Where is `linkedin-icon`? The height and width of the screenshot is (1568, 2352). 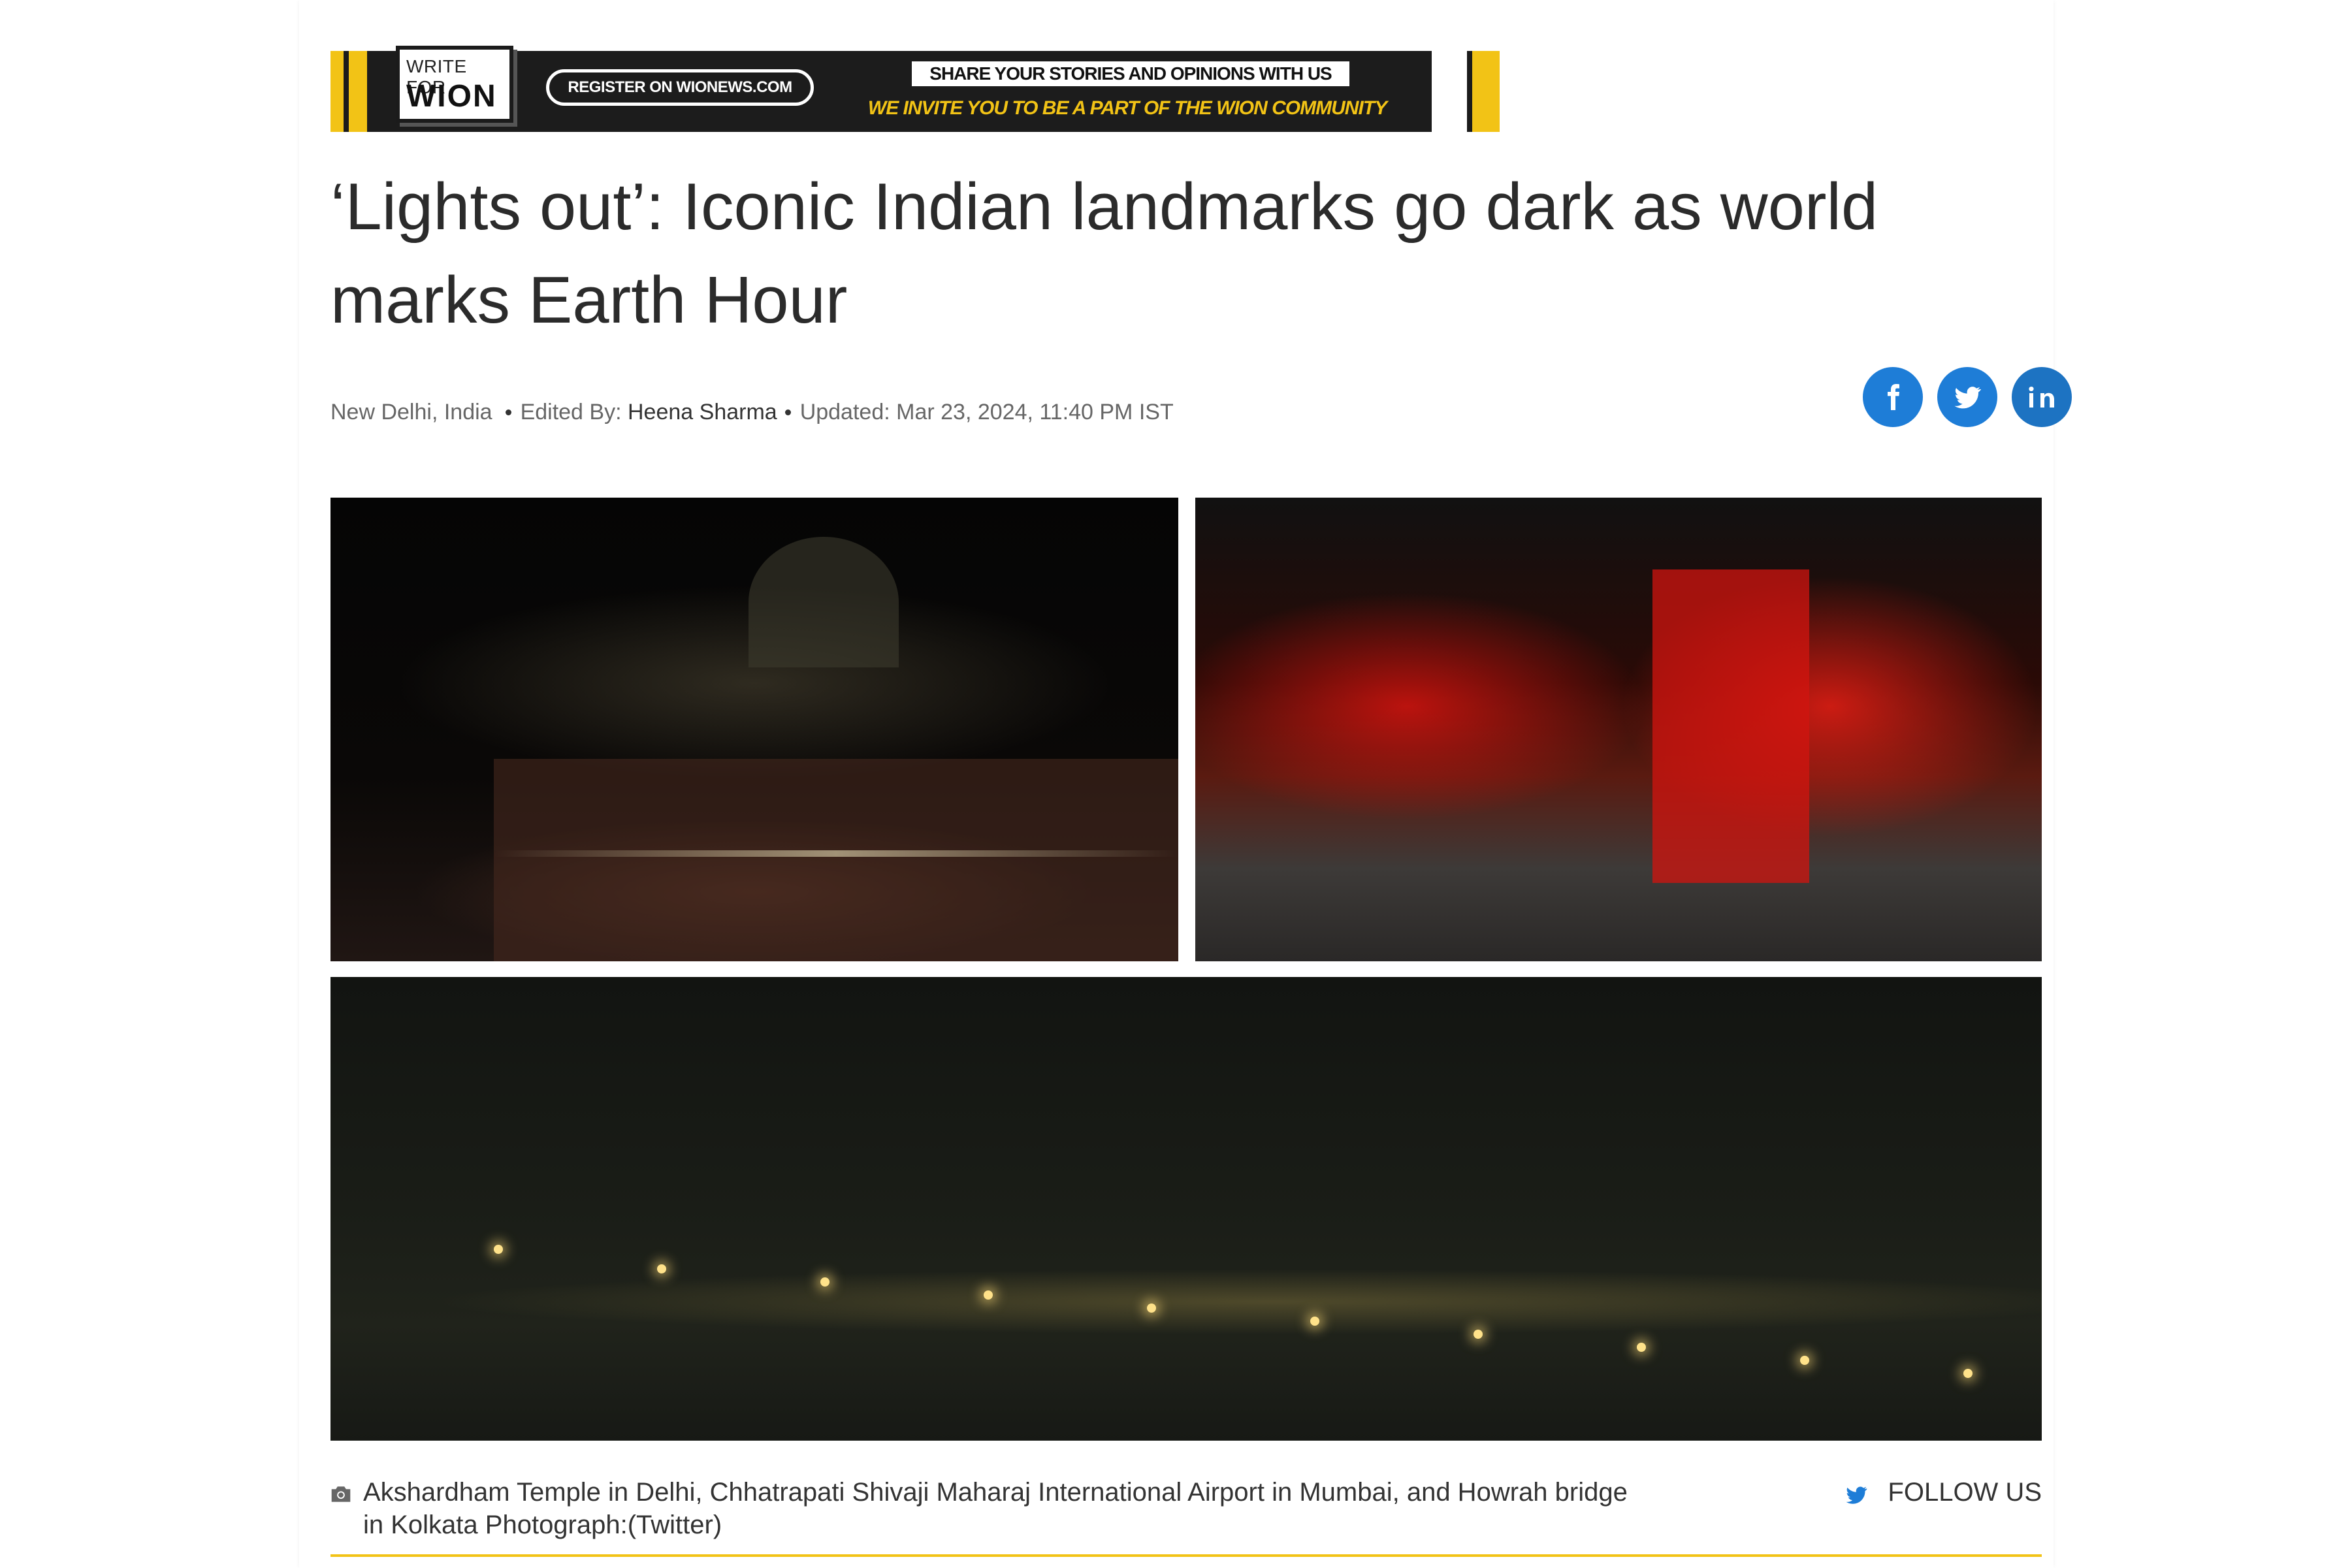 linkedin-icon is located at coordinates (2041, 397).